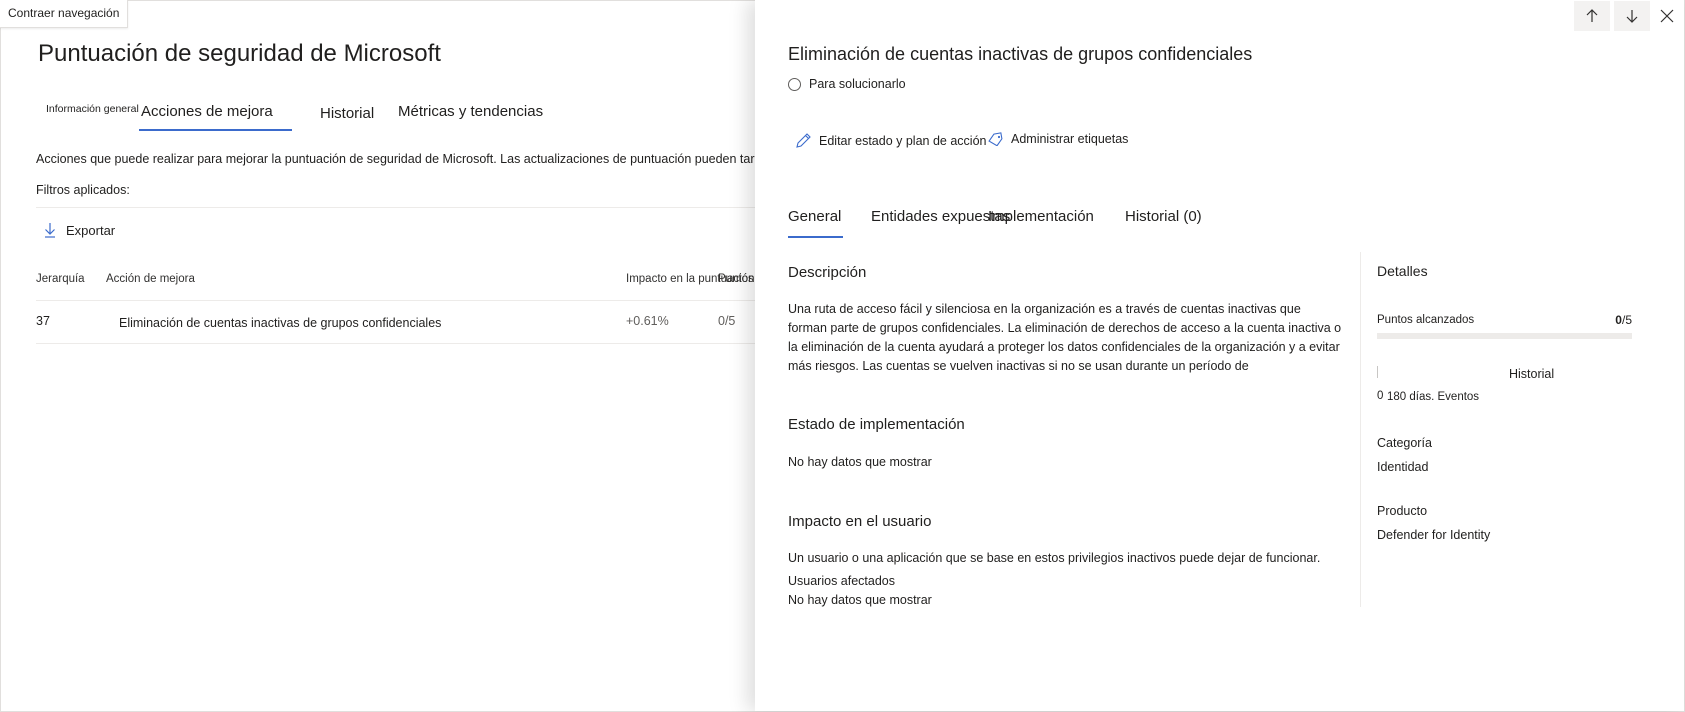  What do you see at coordinates (1402, 511) in the screenshot?
I see `product-label: Producto` at bounding box center [1402, 511].